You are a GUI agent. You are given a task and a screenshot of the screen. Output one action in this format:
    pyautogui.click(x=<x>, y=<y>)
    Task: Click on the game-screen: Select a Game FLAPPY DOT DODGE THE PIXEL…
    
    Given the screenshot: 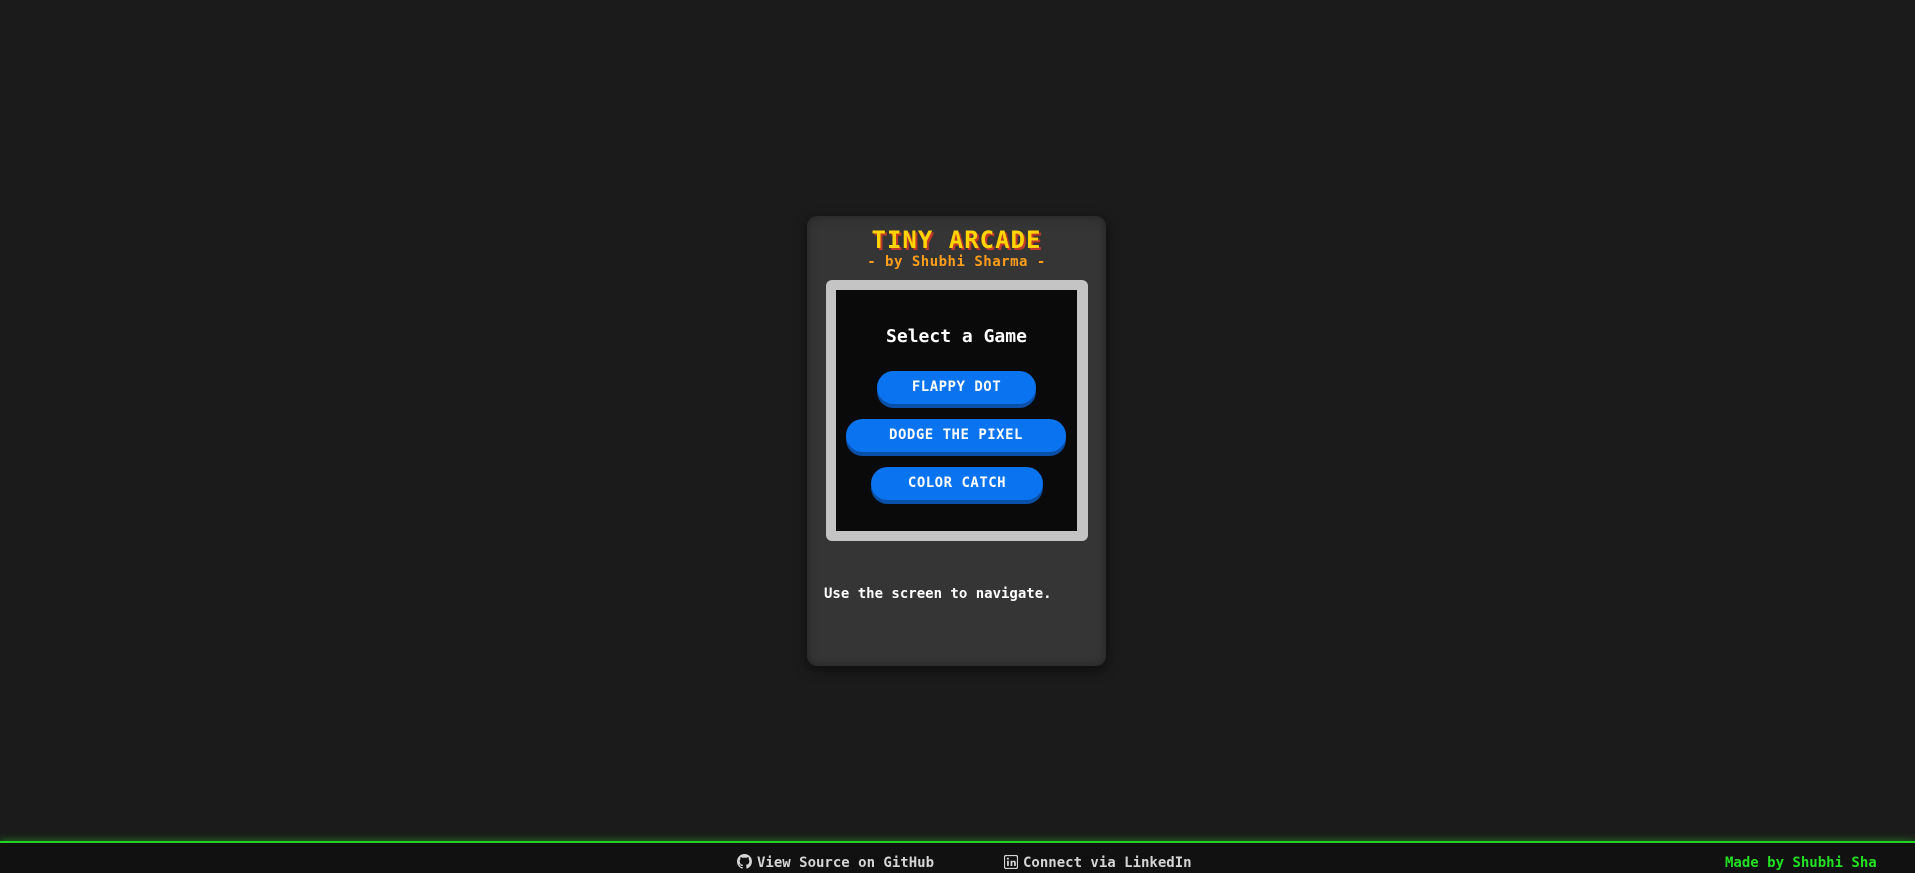 What is the action you would take?
    pyautogui.click(x=956, y=410)
    